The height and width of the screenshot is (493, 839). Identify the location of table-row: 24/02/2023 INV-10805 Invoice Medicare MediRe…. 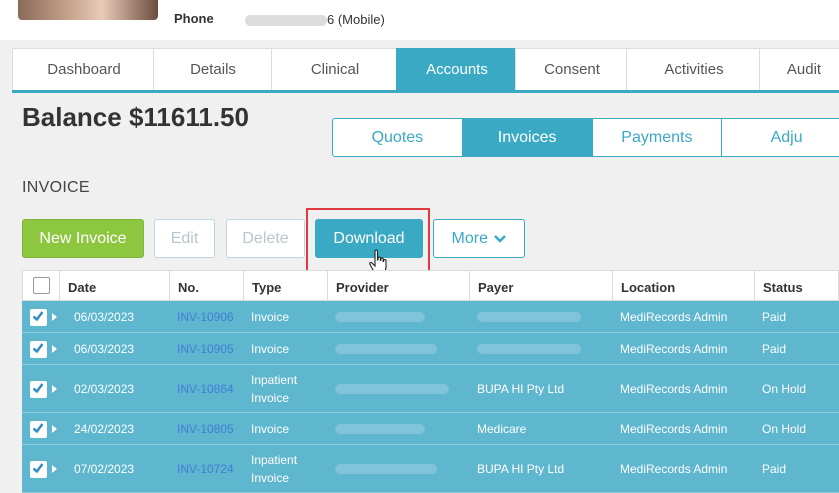
(430, 429).